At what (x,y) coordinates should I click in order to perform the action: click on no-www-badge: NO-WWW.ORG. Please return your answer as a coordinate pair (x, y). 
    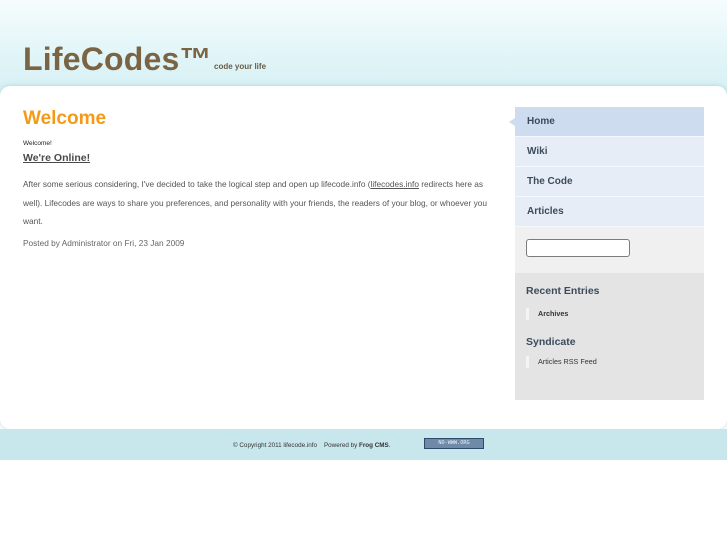
    Looking at the image, I should click on (454, 443).